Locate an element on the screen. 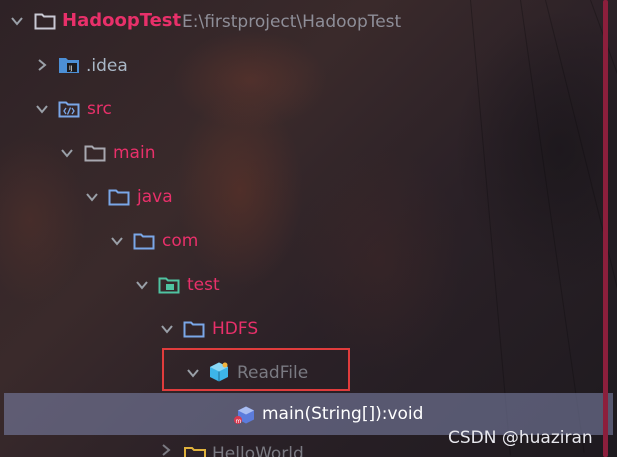 This screenshot has height=457, width=617. idea-folder-icon: IJ is located at coordinates (69, 65).